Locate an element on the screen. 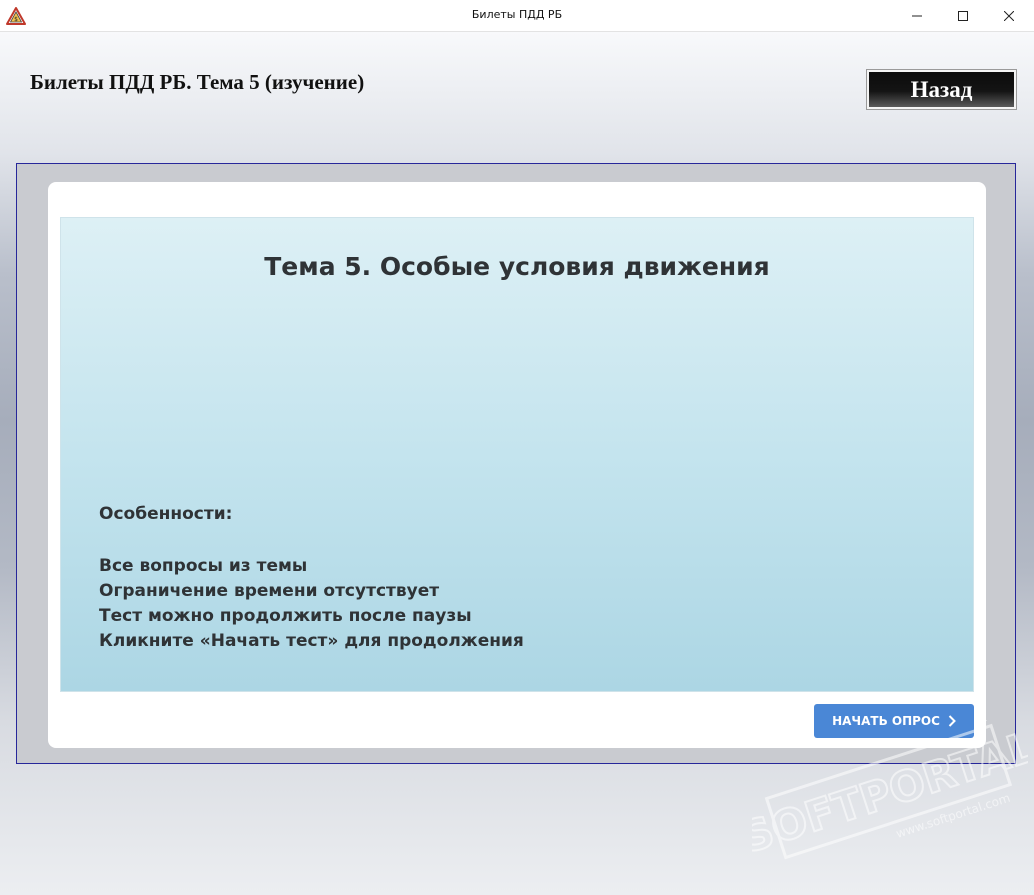 This screenshot has height=895, width=1034. maximize-button is located at coordinates (963, 16).